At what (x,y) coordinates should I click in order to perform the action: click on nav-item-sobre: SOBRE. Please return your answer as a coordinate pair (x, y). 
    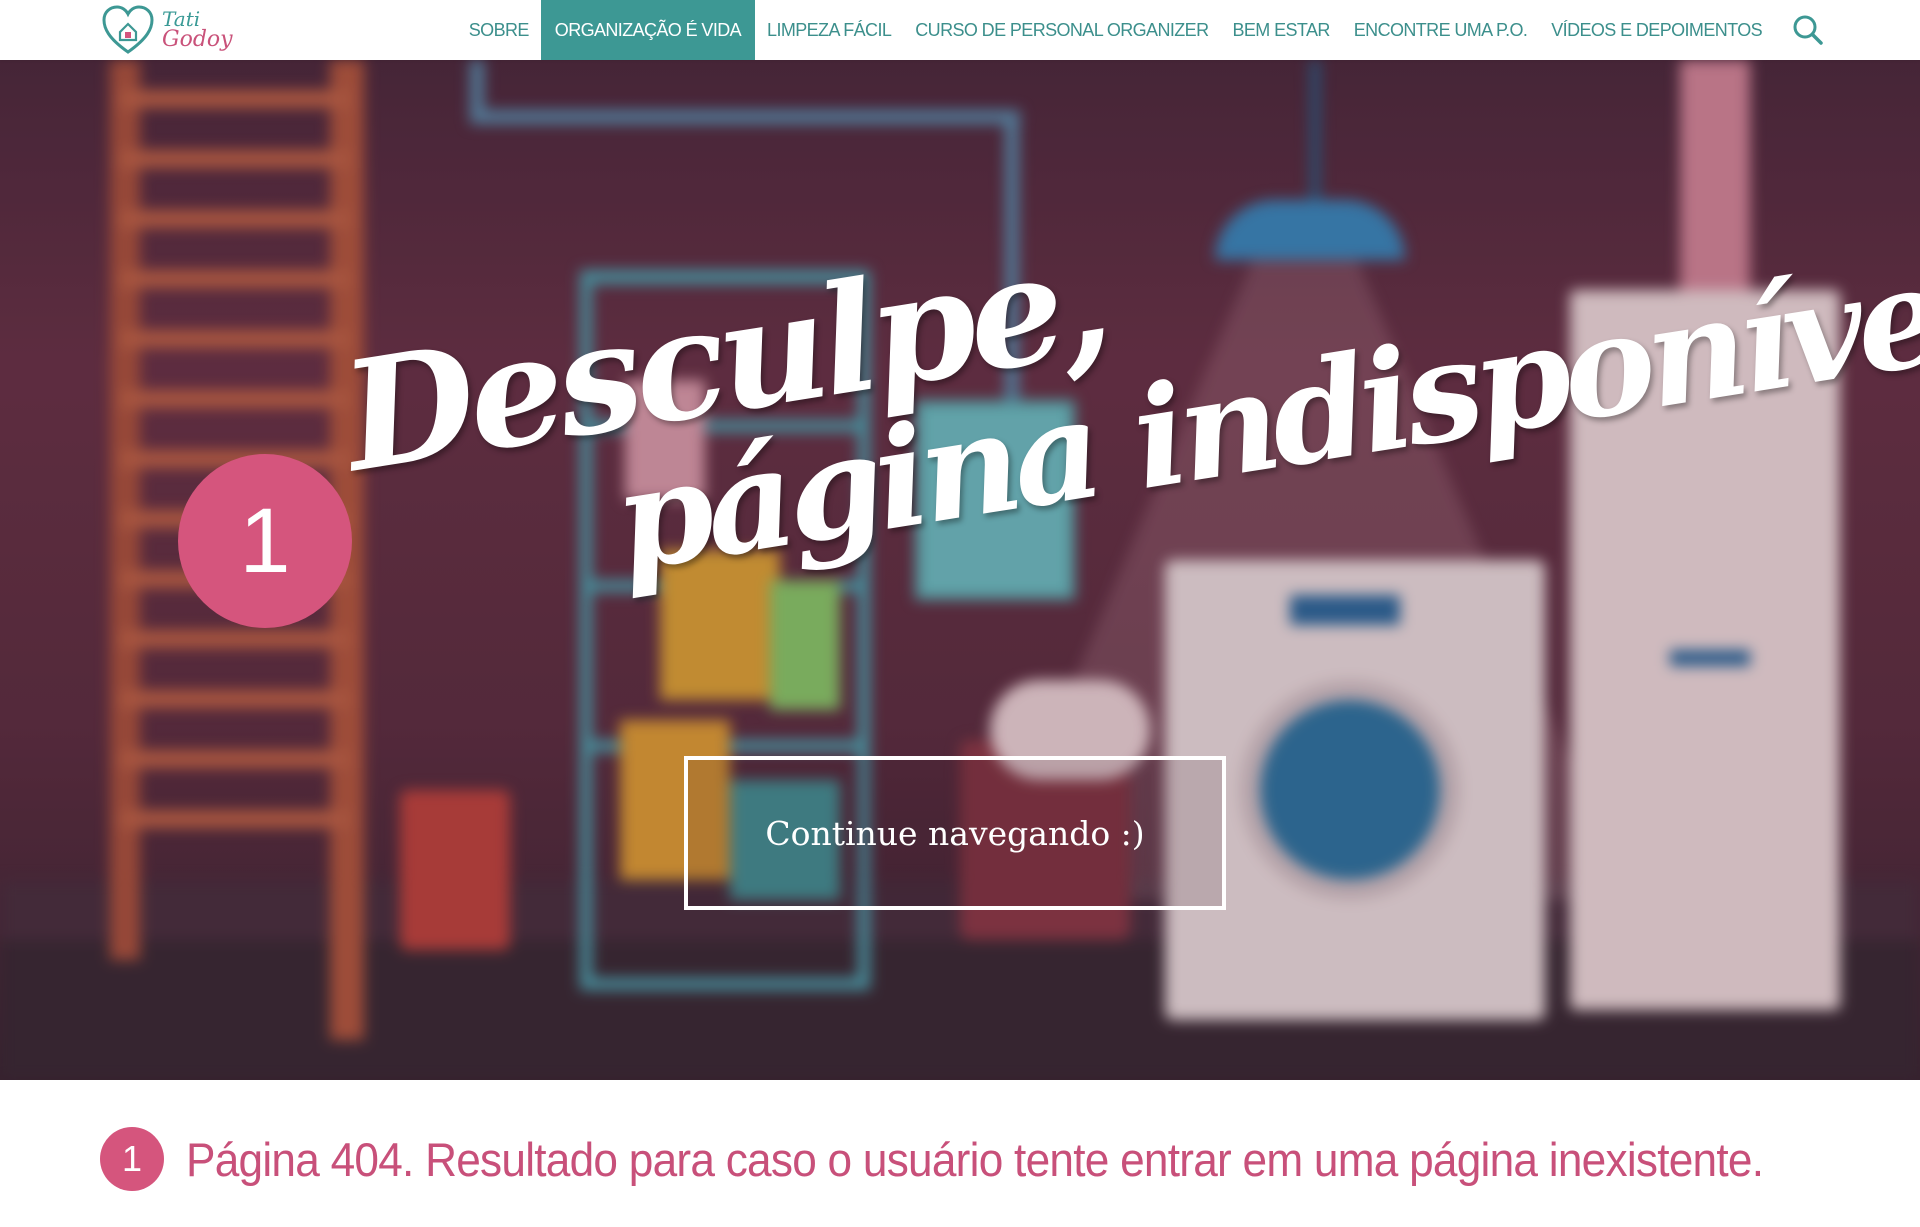
    Looking at the image, I should click on (499, 30).